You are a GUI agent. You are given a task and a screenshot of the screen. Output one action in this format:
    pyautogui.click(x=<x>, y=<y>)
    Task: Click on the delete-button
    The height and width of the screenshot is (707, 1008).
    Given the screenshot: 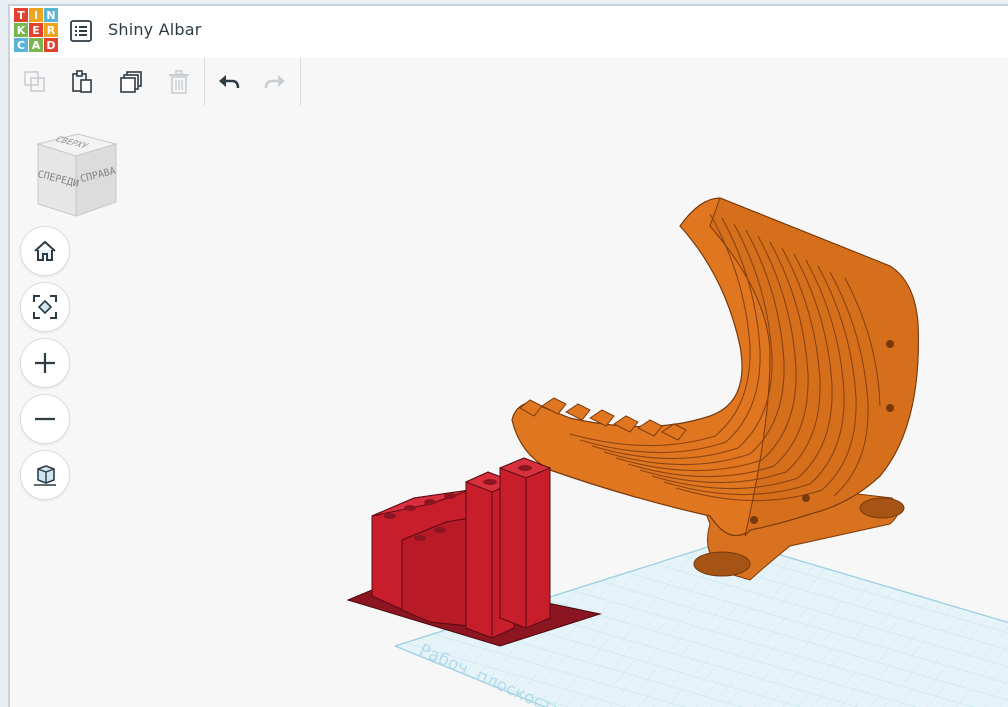 What is the action you would take?
    pyautogui.click(x=179, y=82)
    